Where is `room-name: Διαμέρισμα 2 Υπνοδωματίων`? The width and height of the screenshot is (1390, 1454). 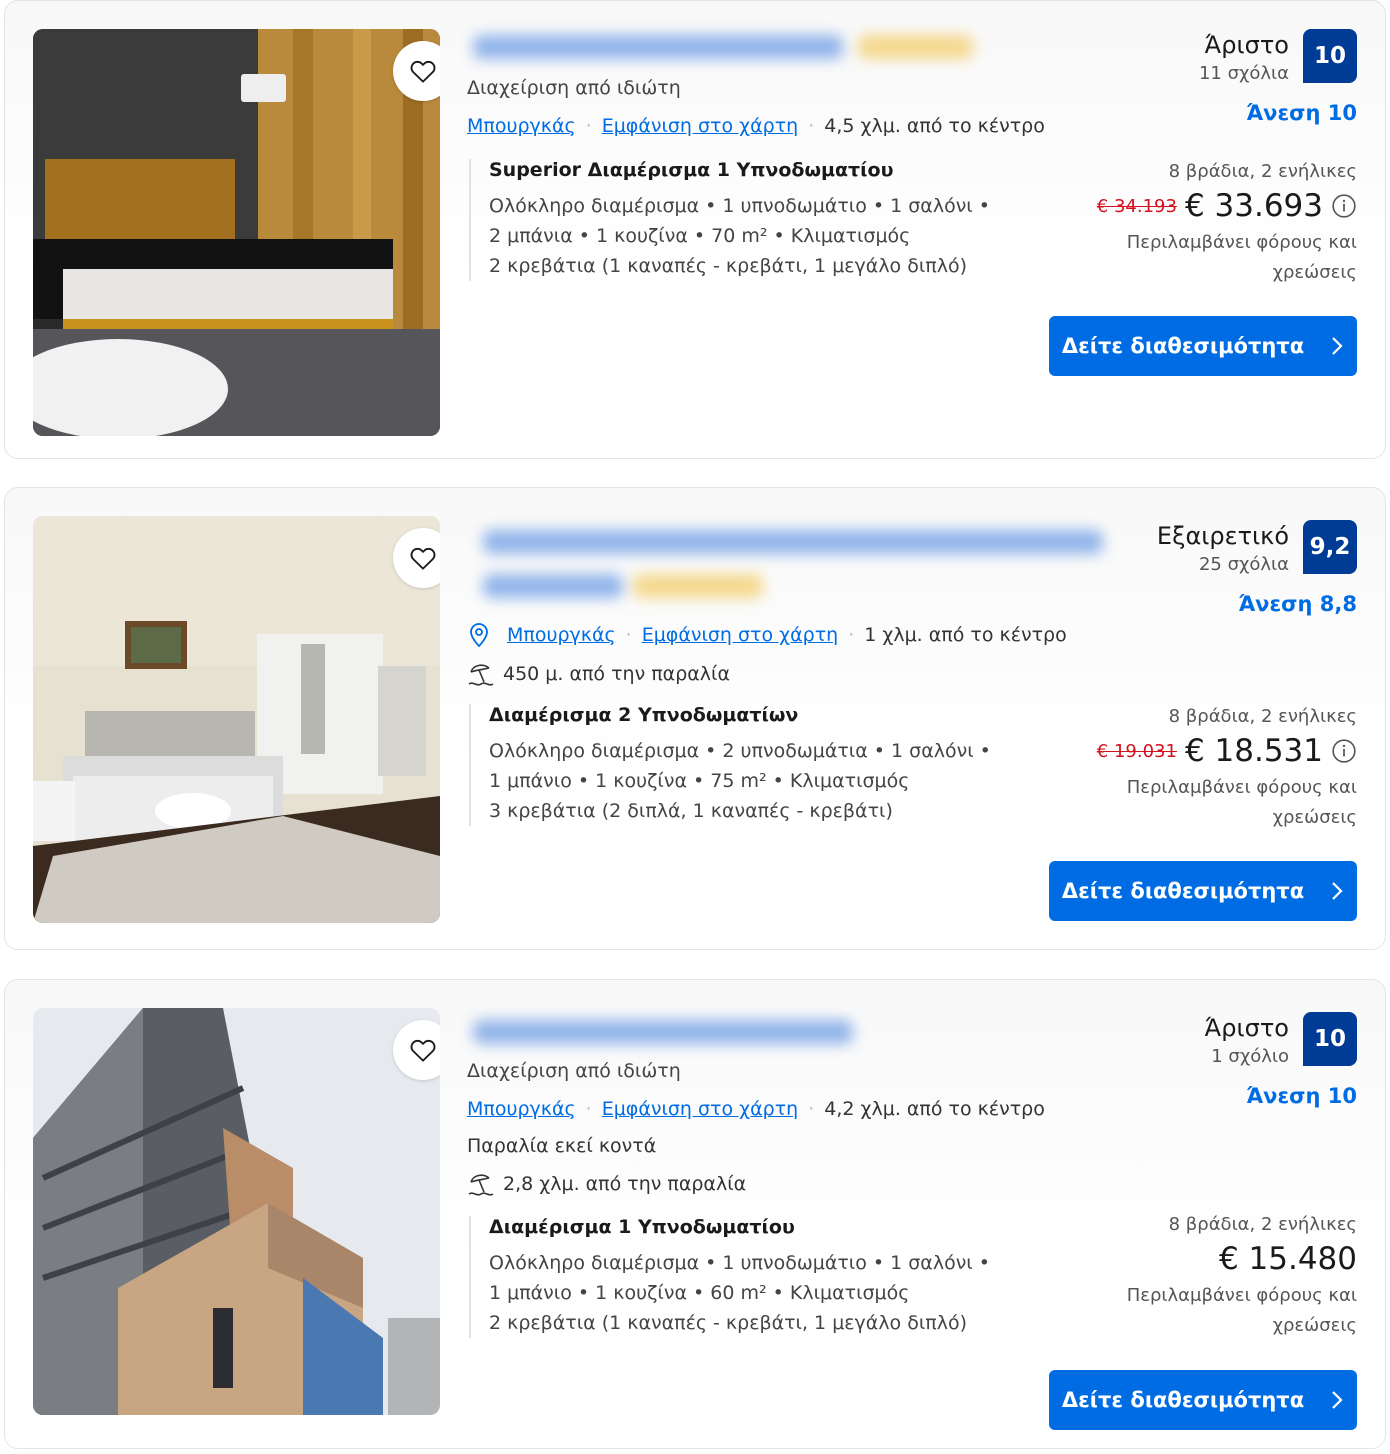
room-name: Διαμέρισμα 2 Υπνοδωματίων is located at coordinates (644, 715).